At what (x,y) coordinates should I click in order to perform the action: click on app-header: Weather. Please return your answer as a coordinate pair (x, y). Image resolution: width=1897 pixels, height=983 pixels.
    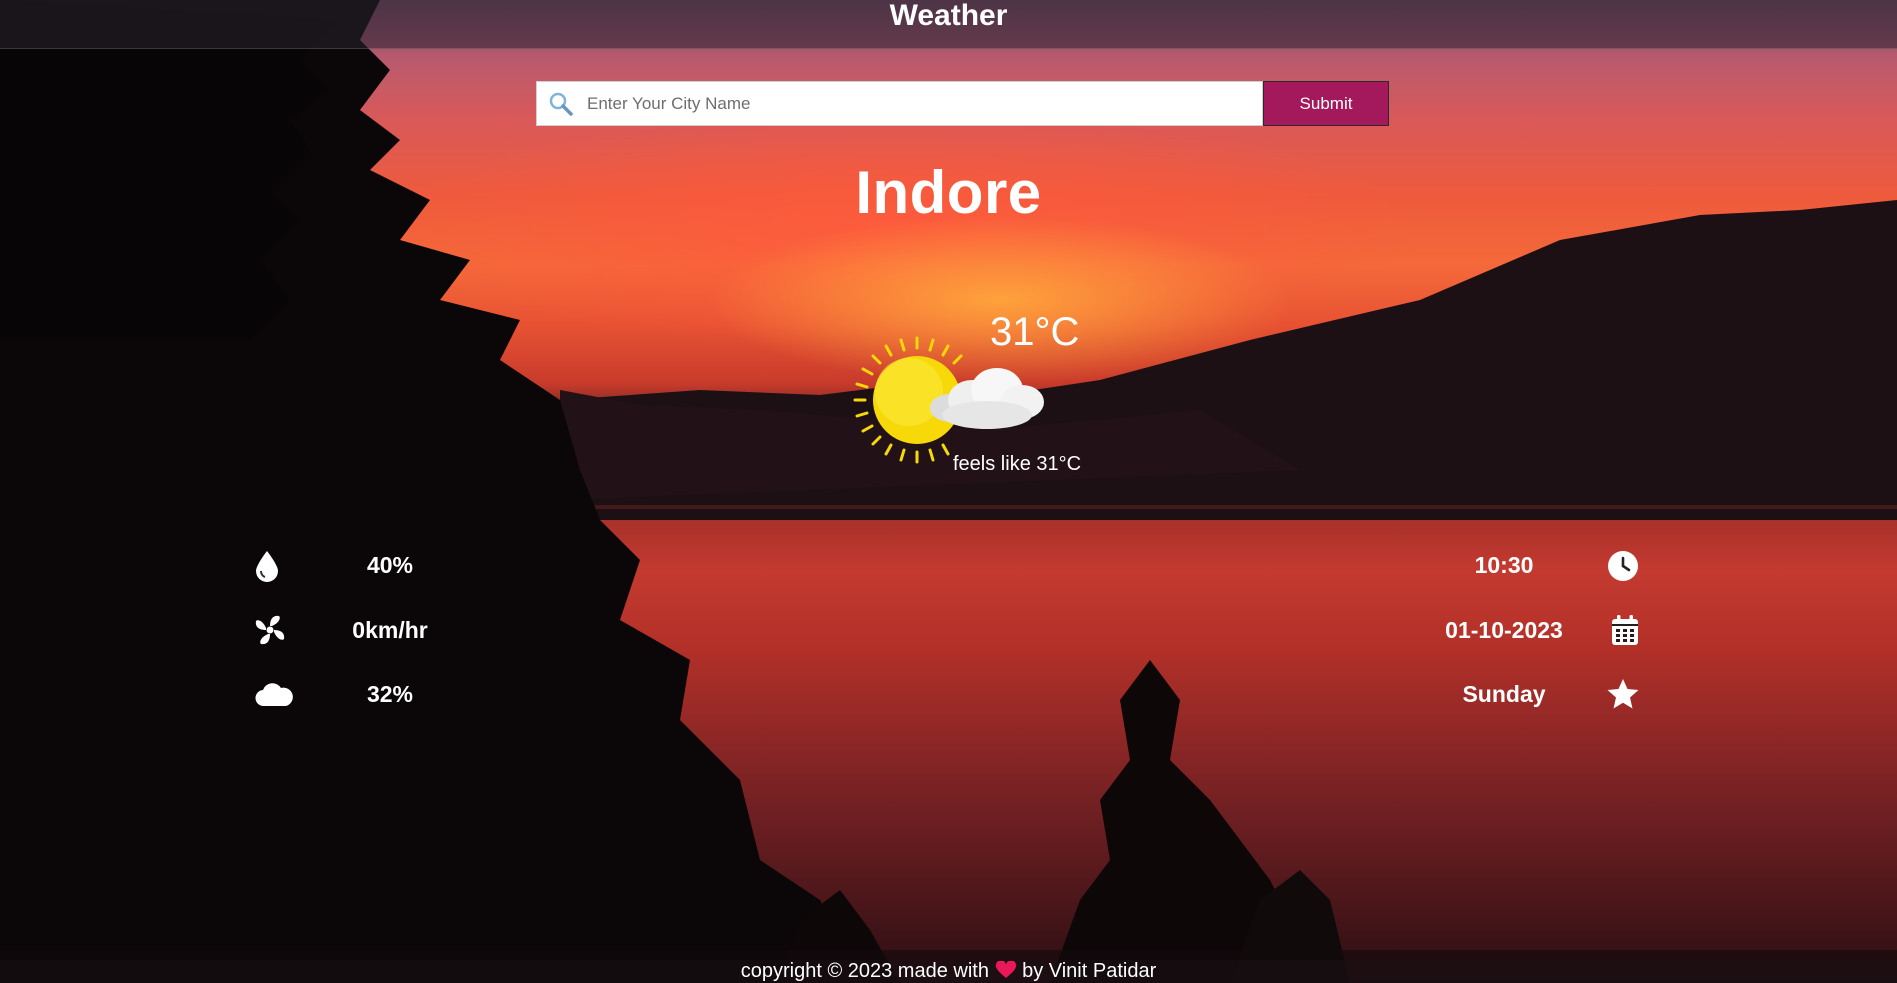
    Looking at the image, I should click on (948, 24).